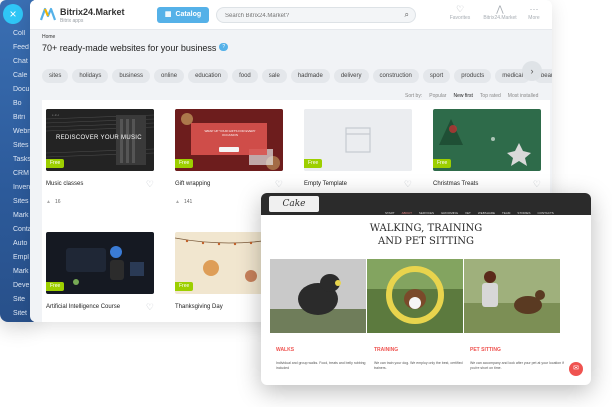 This screenshot has height=407, width=612. I want to click on tag-chip: food, so click(245, 76).